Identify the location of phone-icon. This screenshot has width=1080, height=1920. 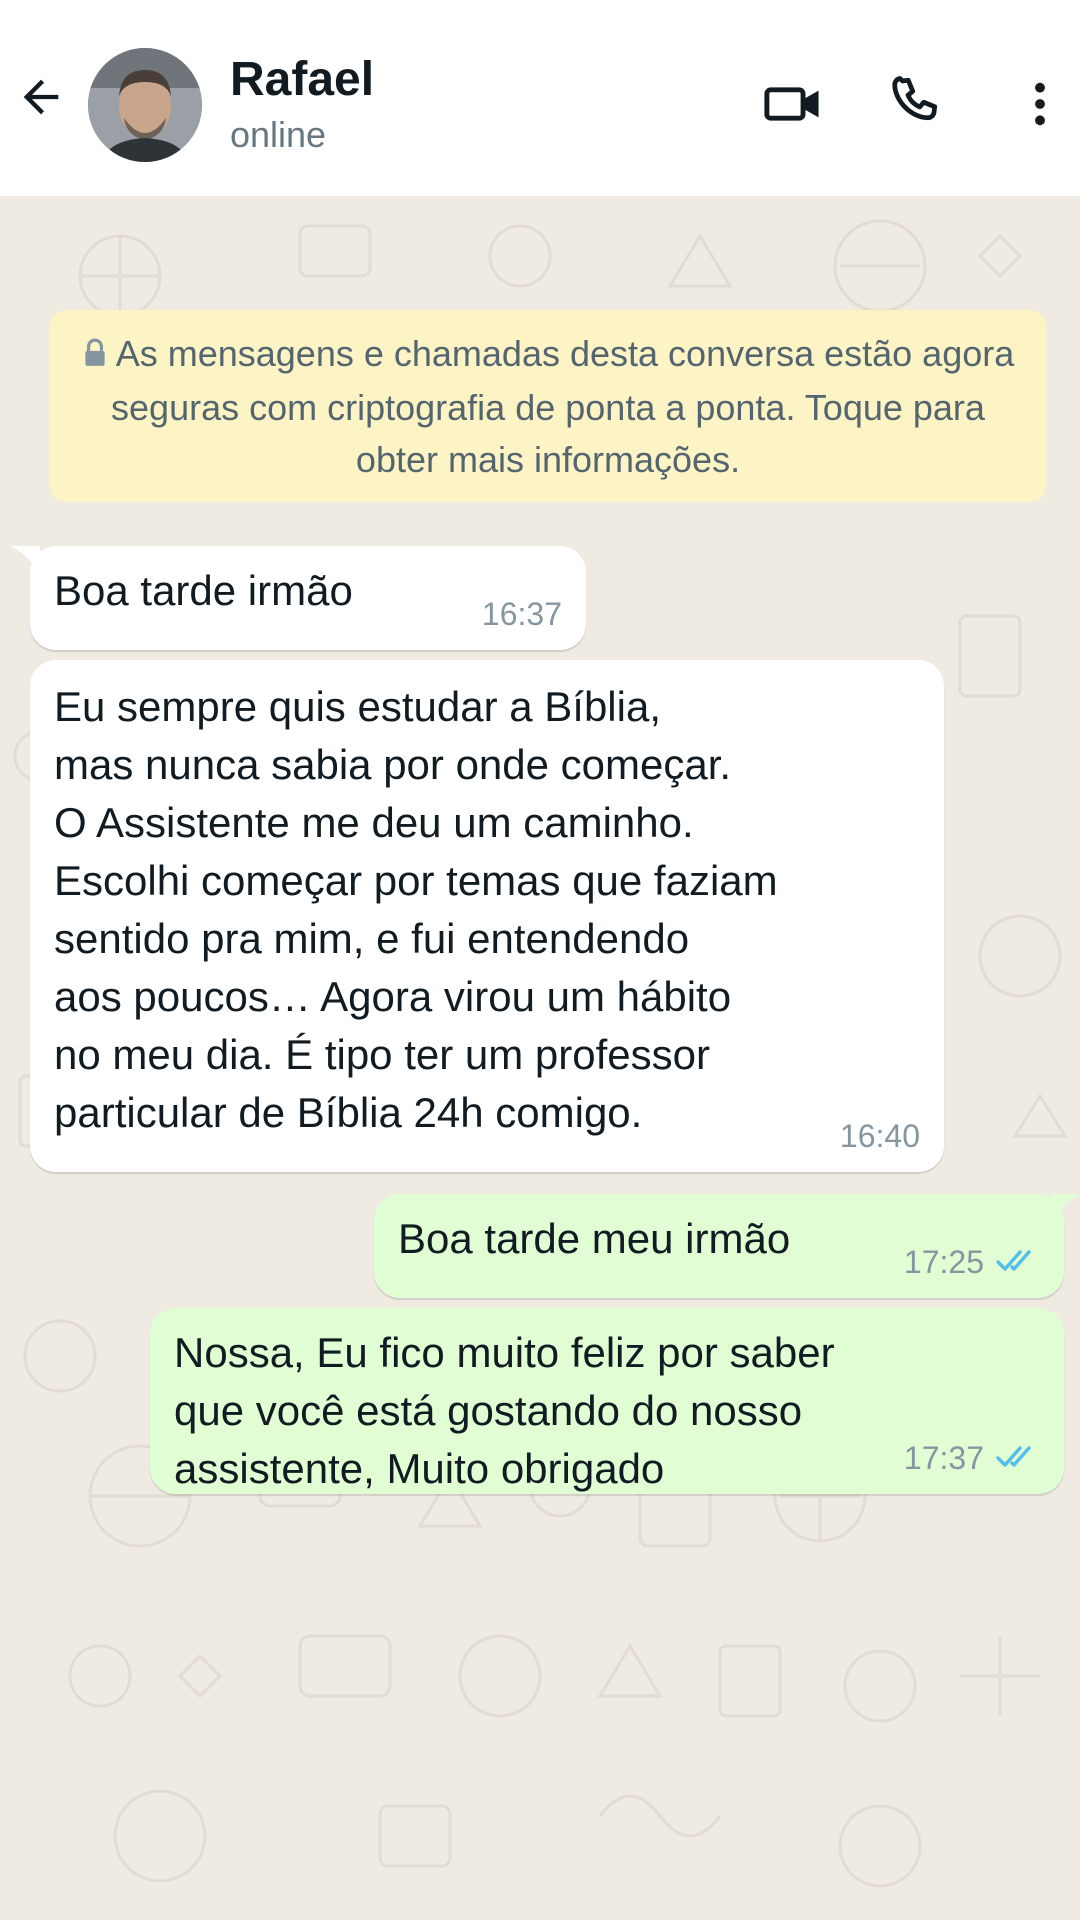
(916, 106).